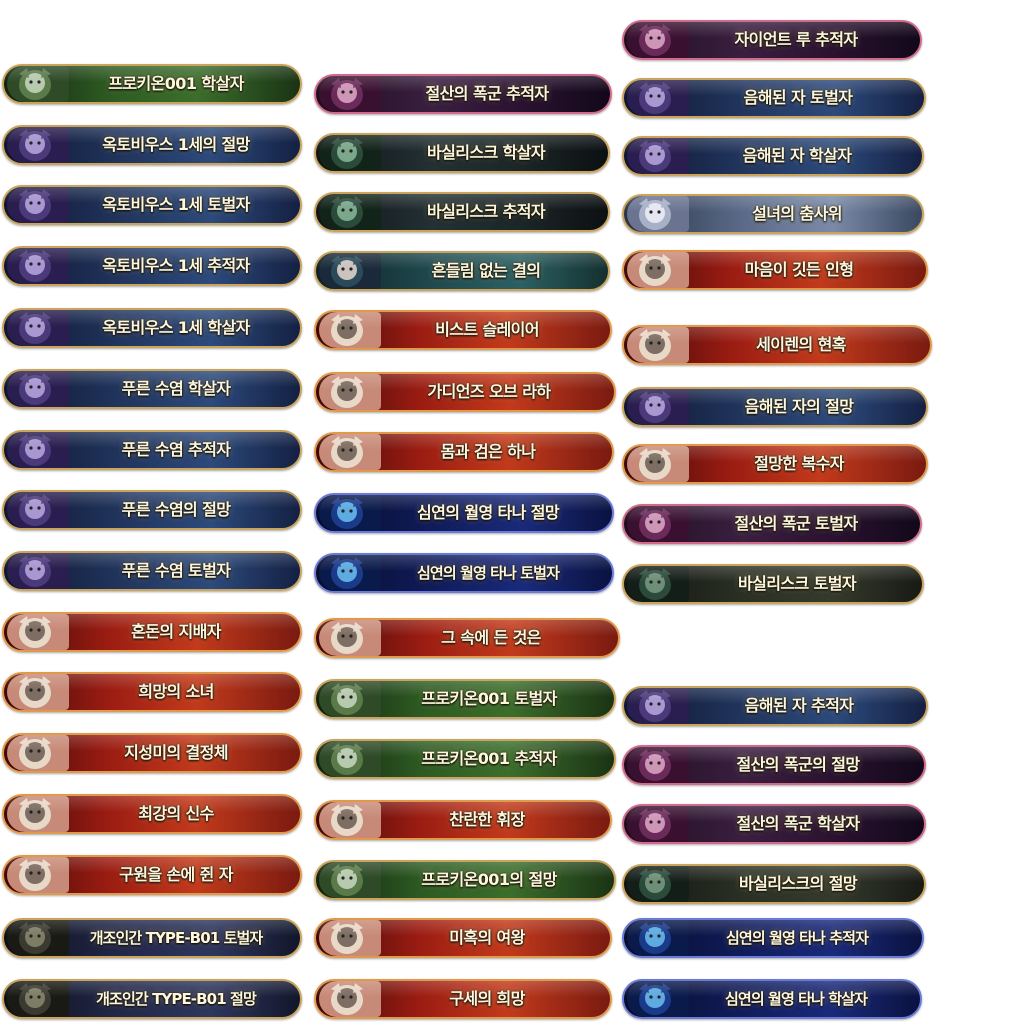 Image resolution: width=1024 pixels, height=1024 pixels. I want to click on title-badge-label: 마음이 깃든 인형, so click(799, 269).